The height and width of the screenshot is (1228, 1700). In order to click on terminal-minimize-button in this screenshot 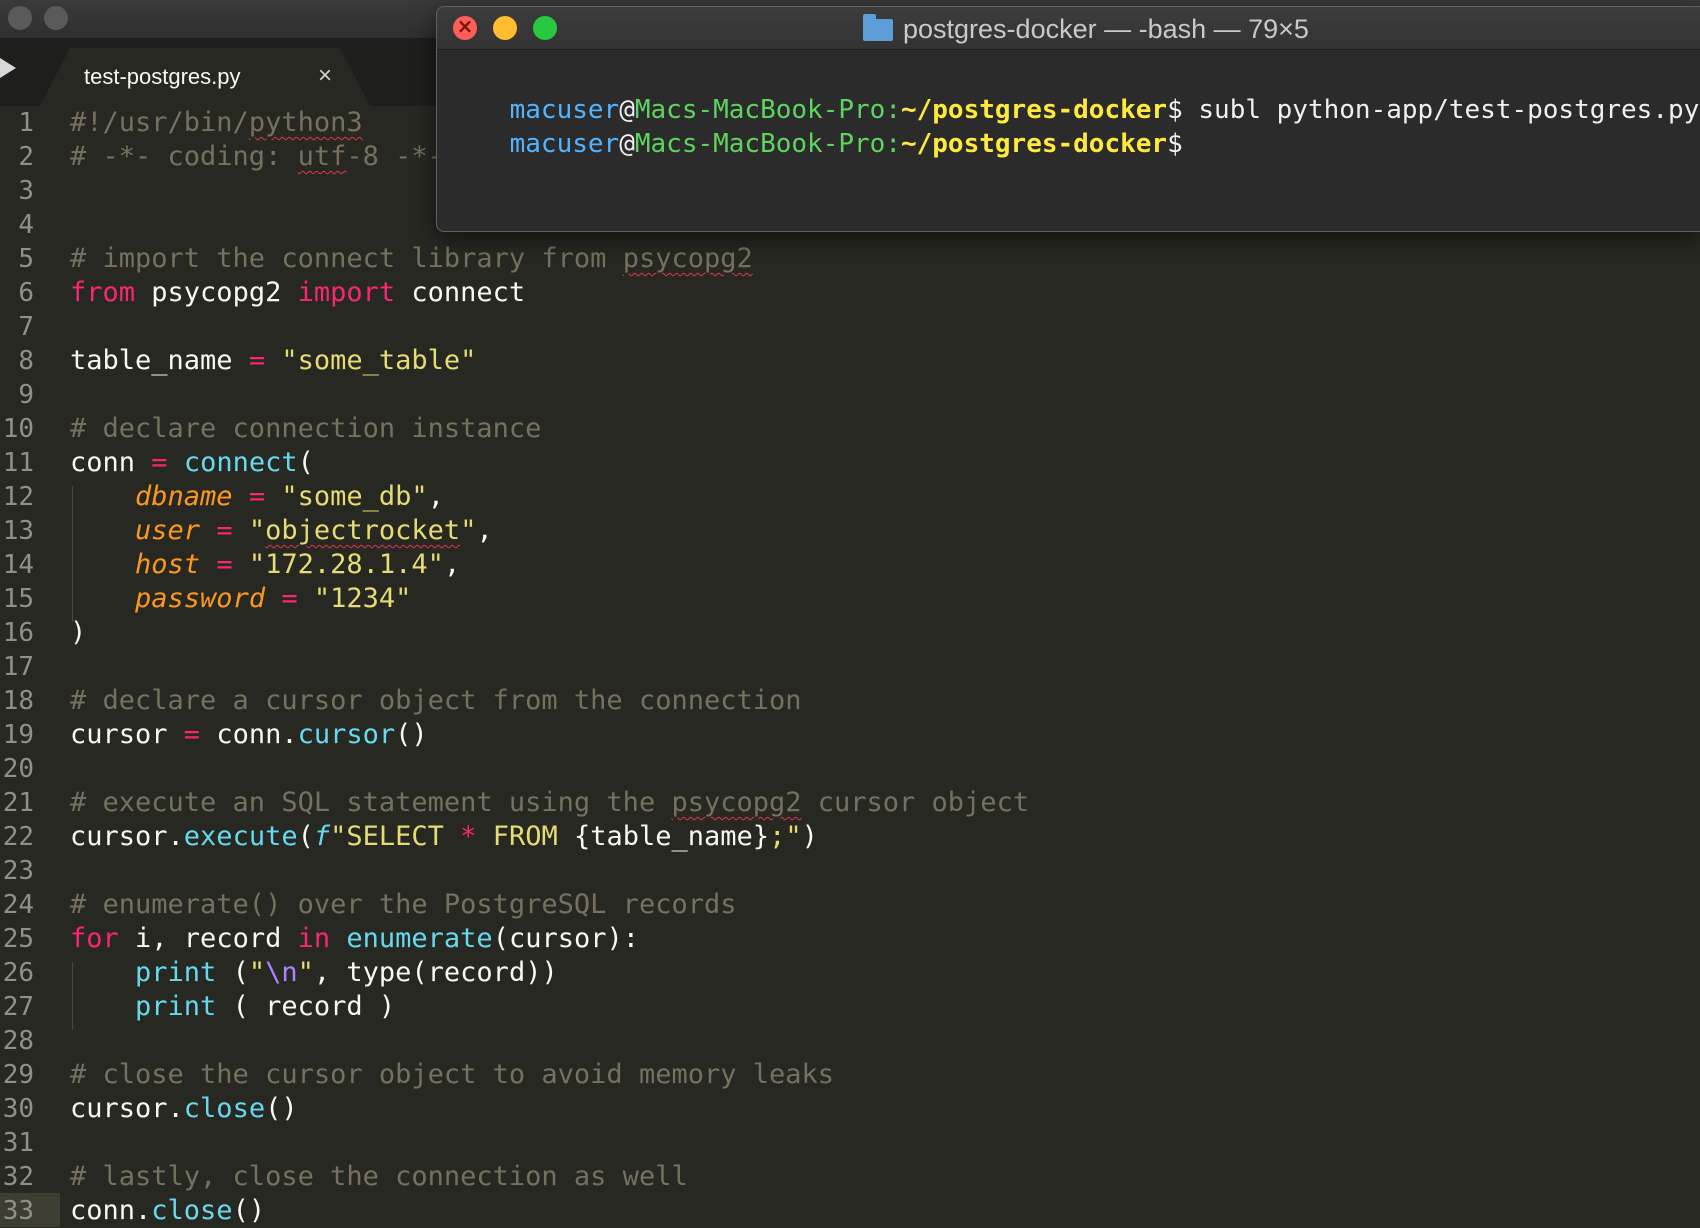, I will do `click(505, 28)`.